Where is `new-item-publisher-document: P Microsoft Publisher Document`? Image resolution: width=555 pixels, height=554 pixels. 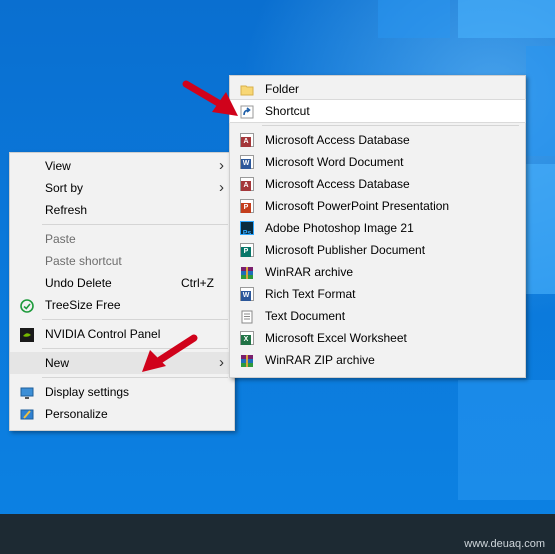 new-item-publisher-document: P Microsoft Publisher Document is located at coordinates (377, 250).